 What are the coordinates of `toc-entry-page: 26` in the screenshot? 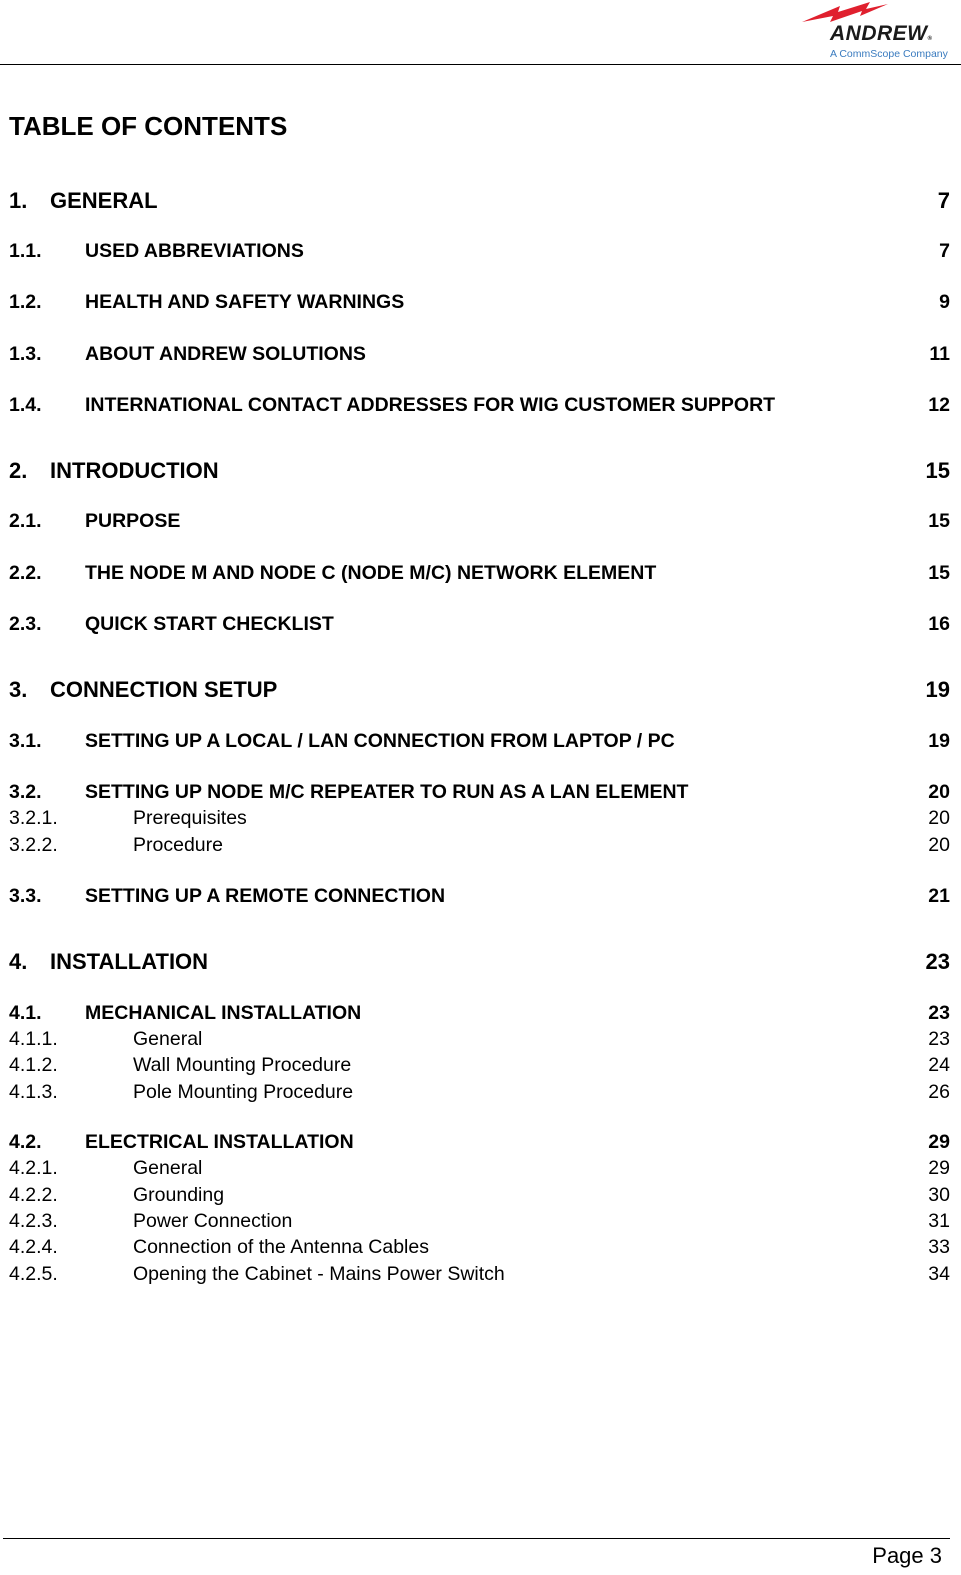 It's located at (939, 1092).